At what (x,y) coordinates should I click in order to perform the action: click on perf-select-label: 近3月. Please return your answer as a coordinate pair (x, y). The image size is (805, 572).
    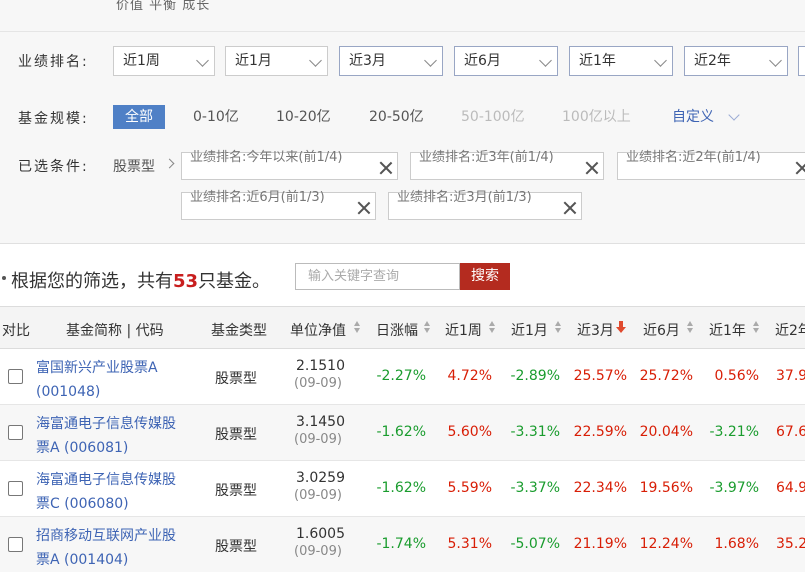
    Looking at the image, I should click on (367, 61).